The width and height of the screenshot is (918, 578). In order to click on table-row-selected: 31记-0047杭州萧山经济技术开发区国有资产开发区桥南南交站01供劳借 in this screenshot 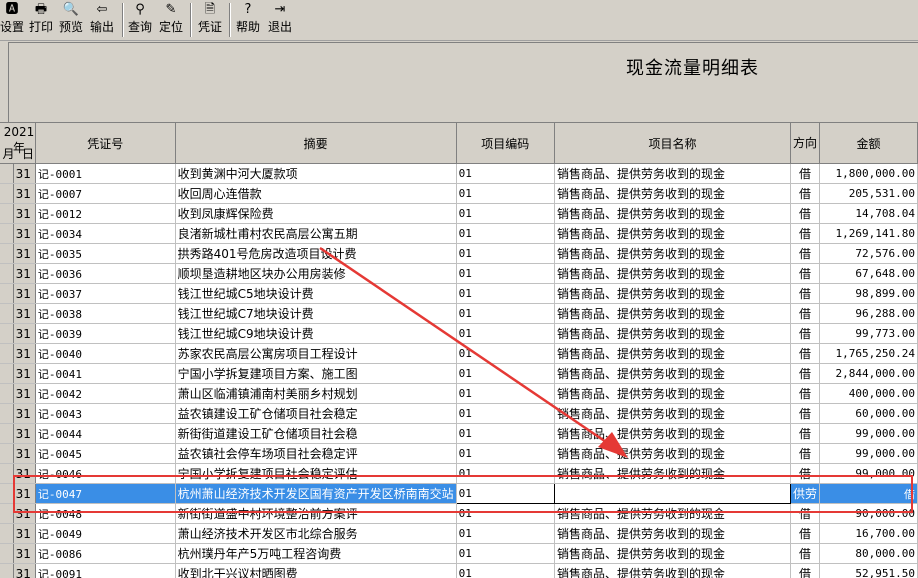, I will do `click(459, 494)`.